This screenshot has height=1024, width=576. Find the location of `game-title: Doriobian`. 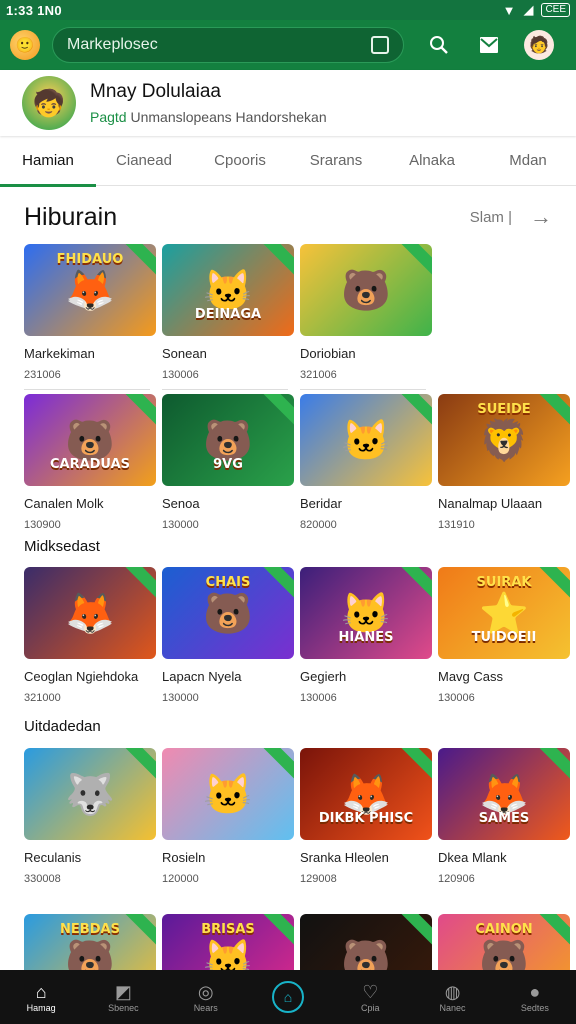

game-title: Doriobian is located at coordinates (328, 353).